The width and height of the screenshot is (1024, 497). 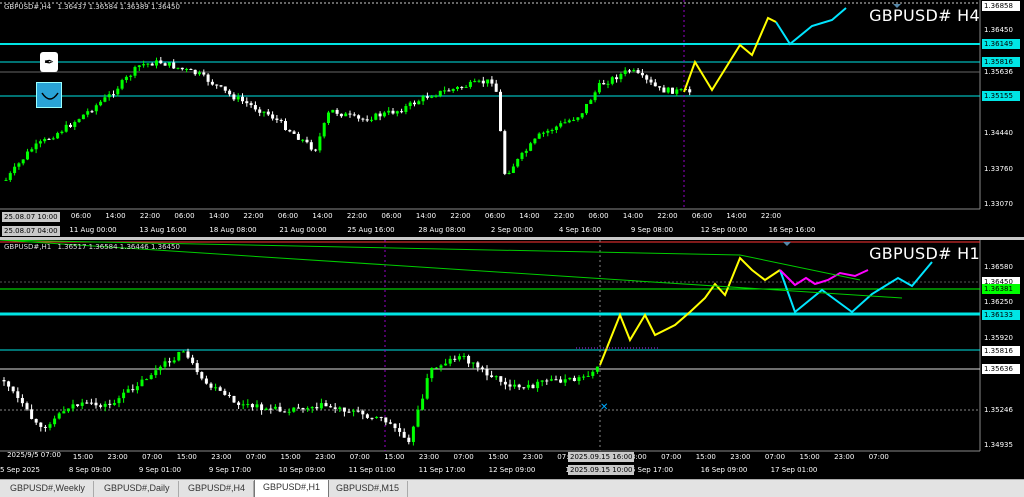 What do you see at coordinates (724, 230) in the screenshot?
I see `date-tick-label: 12 Sep 00:00` at bounding box center [724, 230].